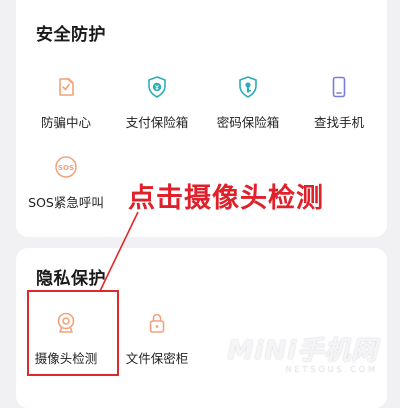  I want to click on file-locker-icon, so click(157, 323).